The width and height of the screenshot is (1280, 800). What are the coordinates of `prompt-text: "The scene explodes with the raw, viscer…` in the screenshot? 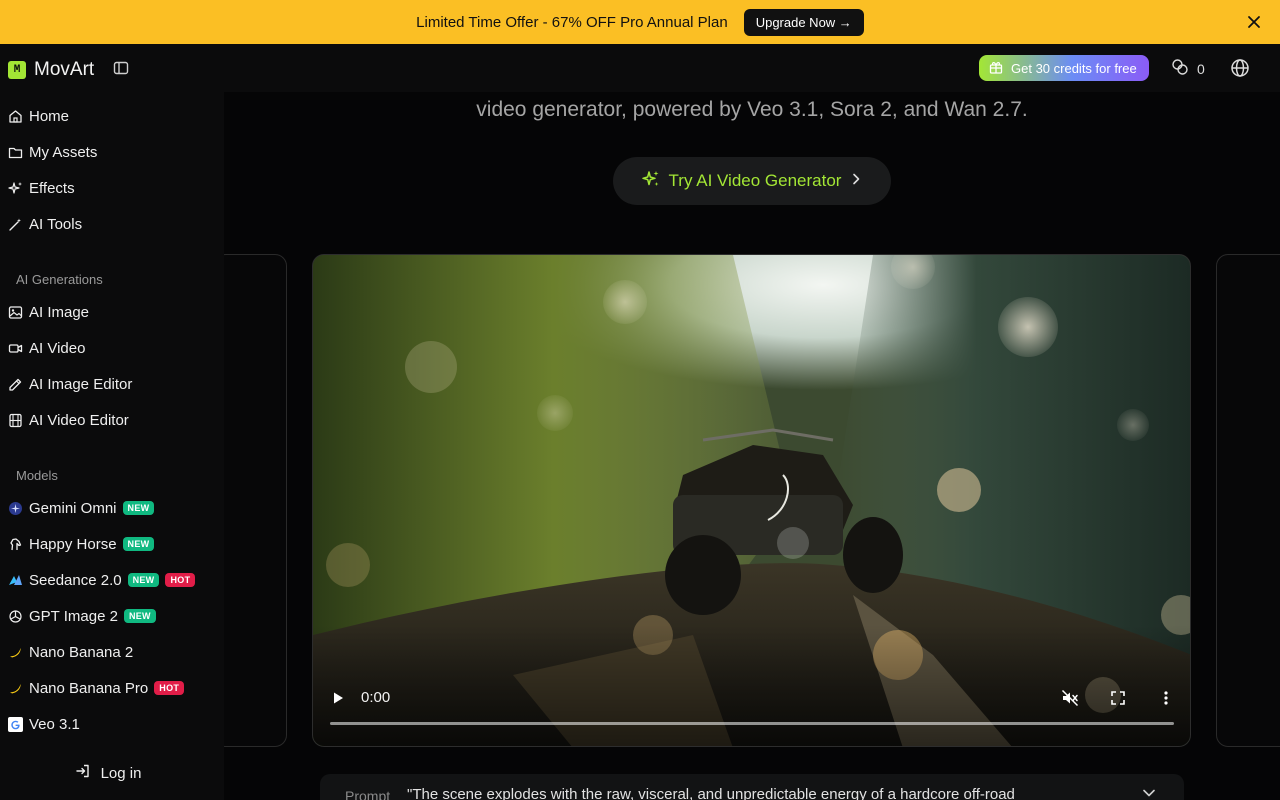 It's located at (711, 793).